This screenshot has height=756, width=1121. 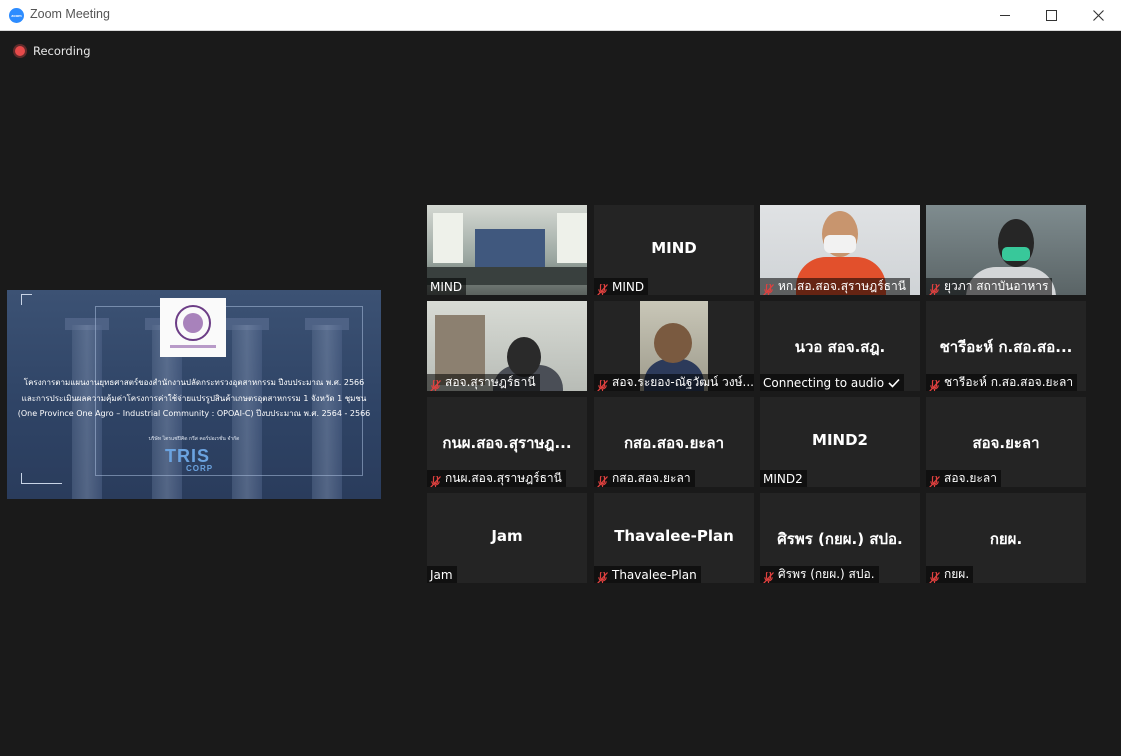 I want to click on participant-name-label: Thavalee-Plan, so click(x=654, y=574).